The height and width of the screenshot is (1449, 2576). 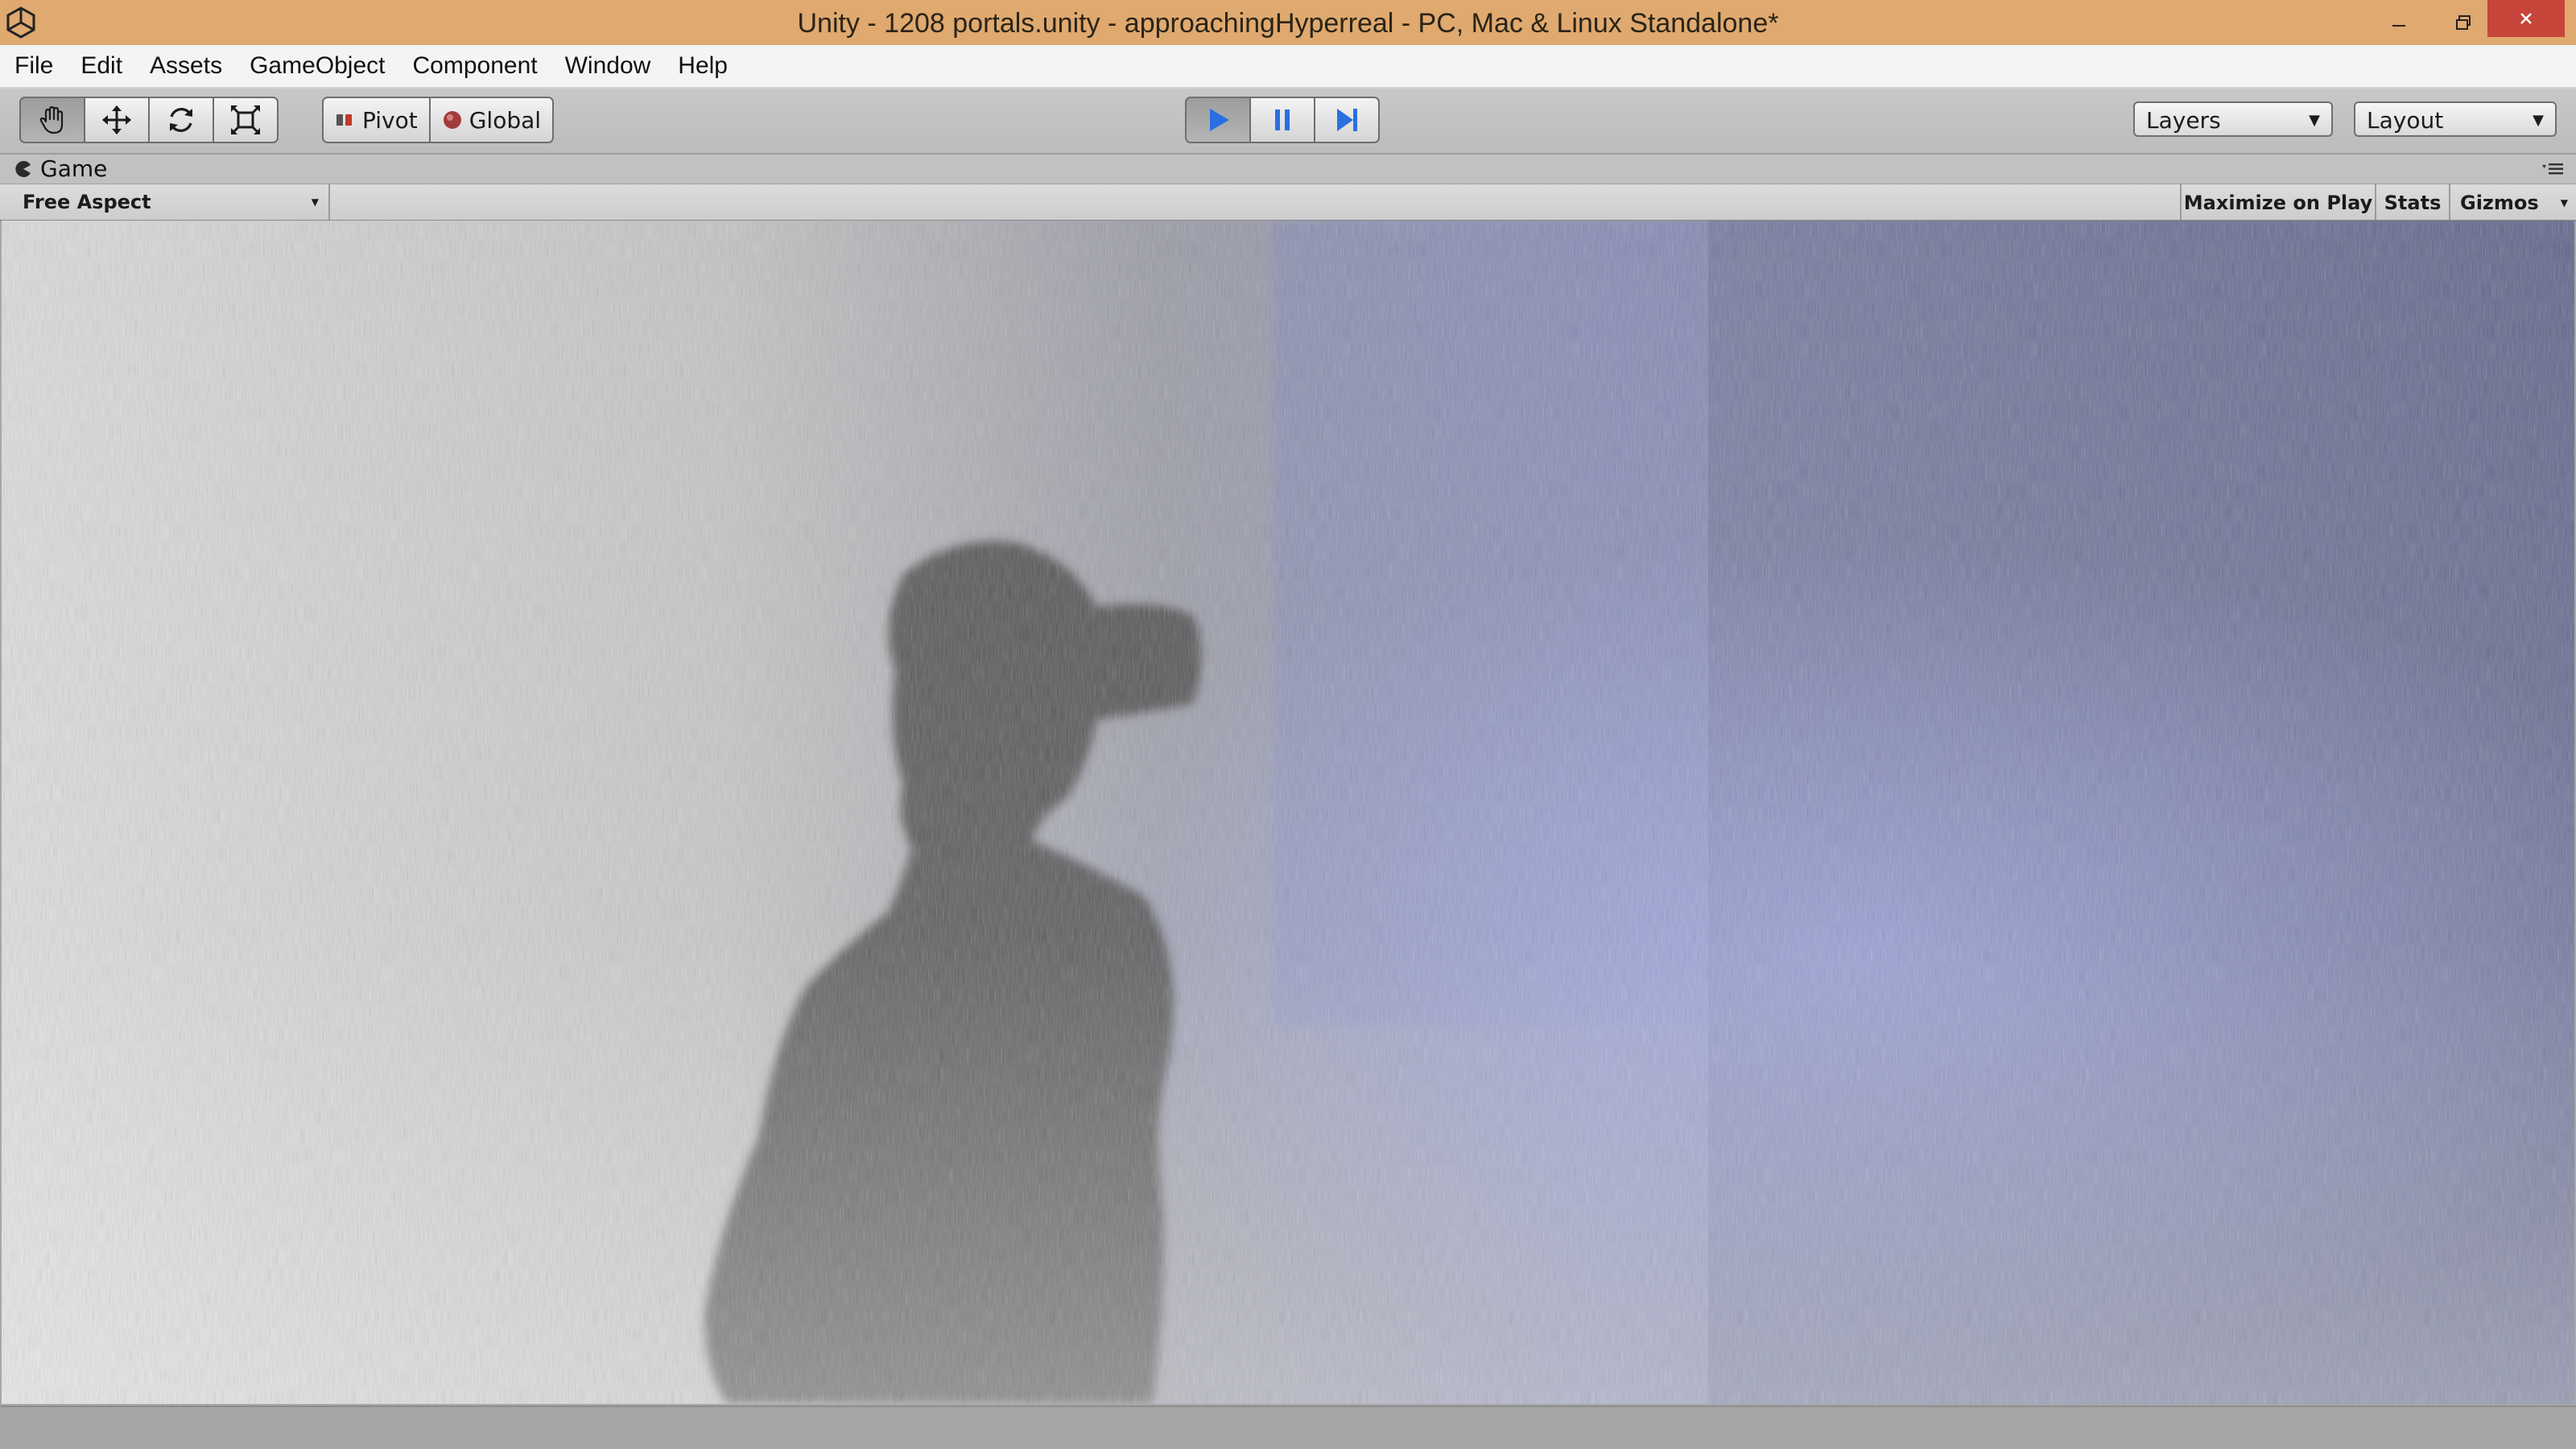 I want to click on pause-button, so click(x=1283, y=120).